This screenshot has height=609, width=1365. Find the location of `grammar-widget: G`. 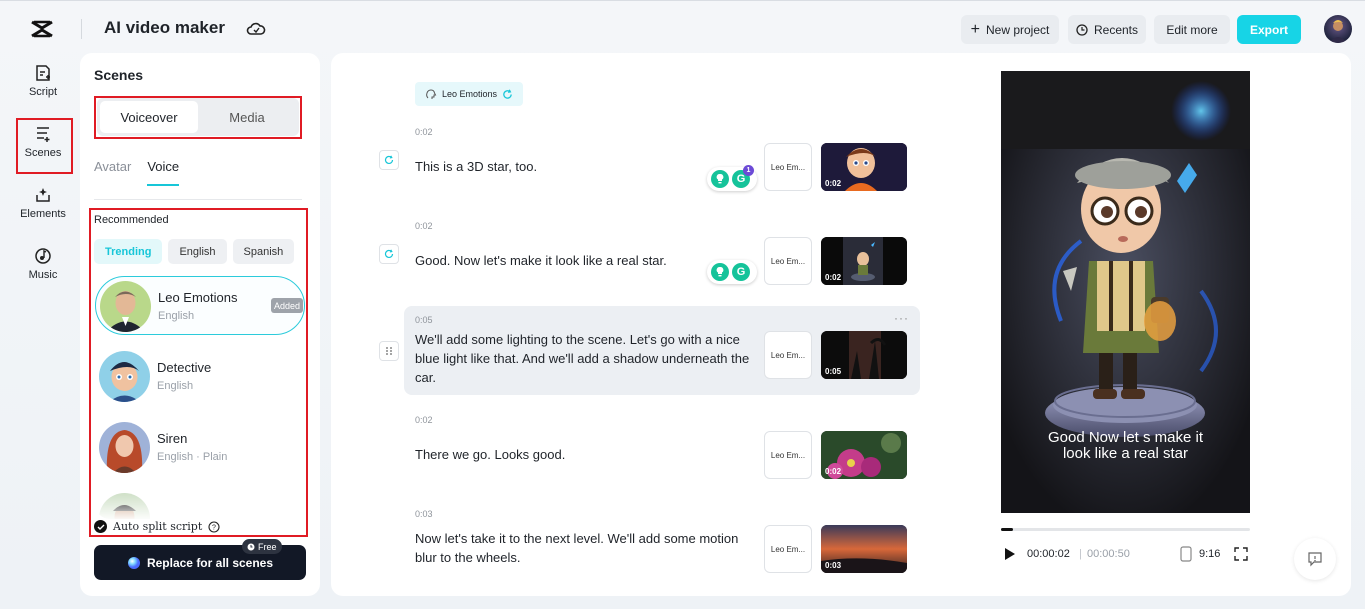

grammar-widget: G is located at coordinates (732, 272).